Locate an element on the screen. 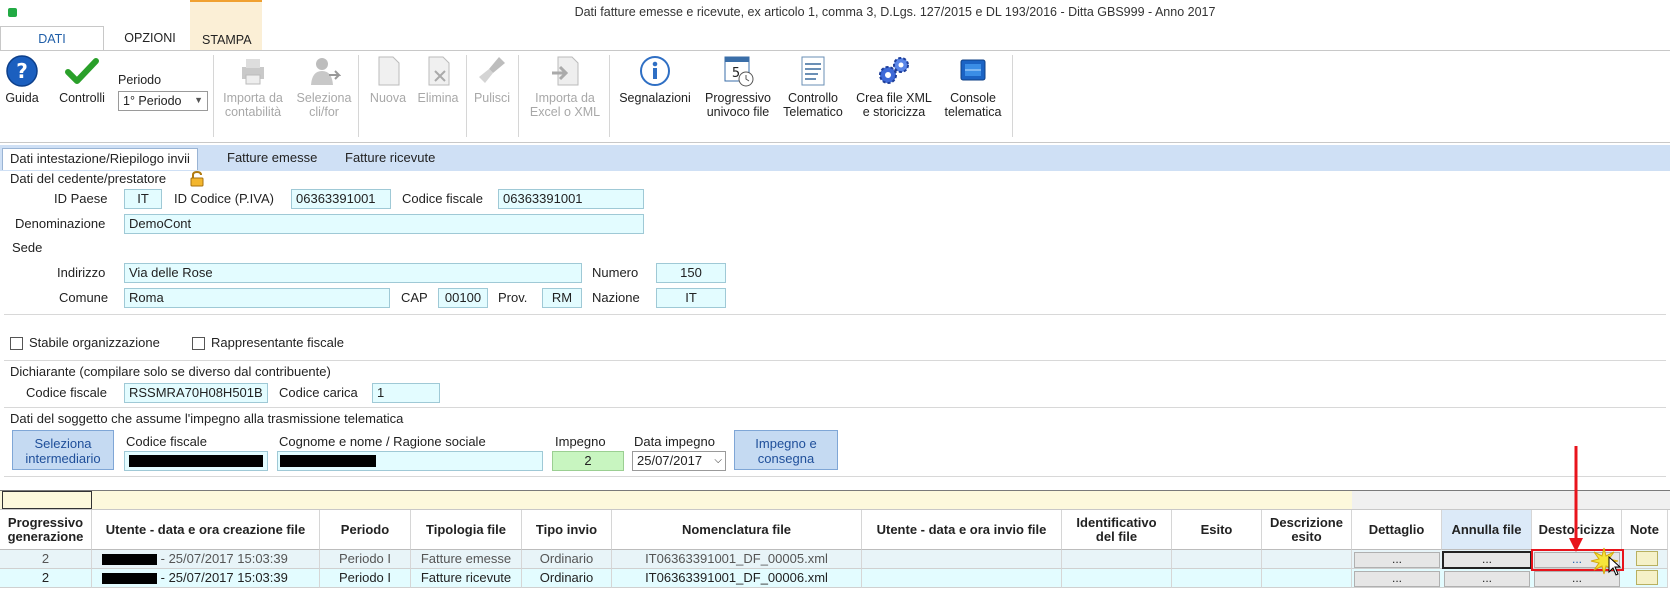 Image resolution: width=1670 pixels, height=597 pixels. import-file-icon is located at coordinates (565, 71).